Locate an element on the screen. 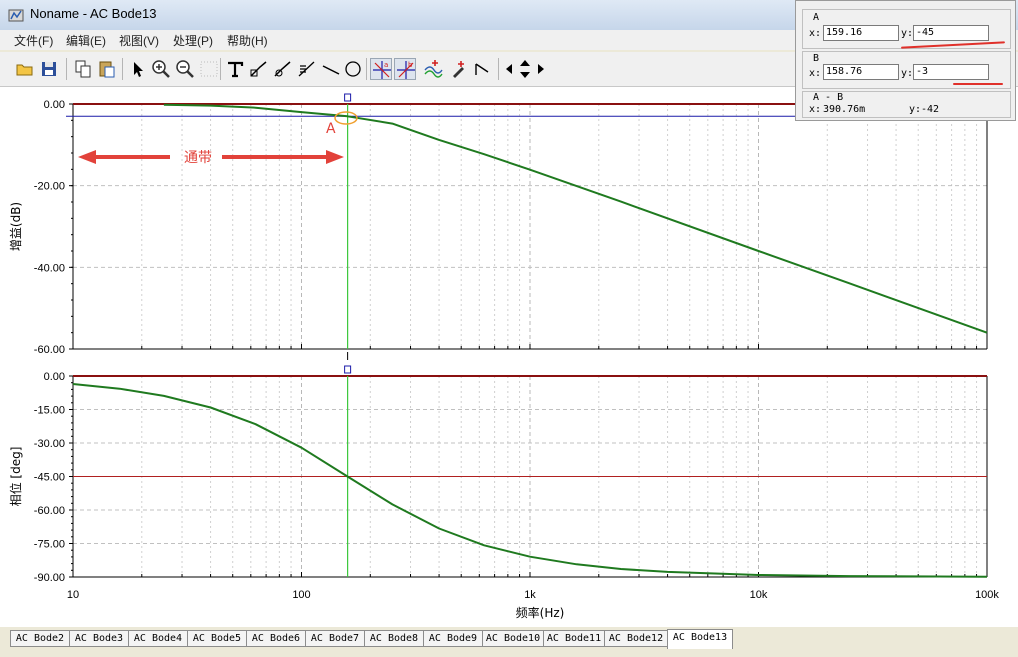  scroll-right-icon is located at coordinates (541, 69).